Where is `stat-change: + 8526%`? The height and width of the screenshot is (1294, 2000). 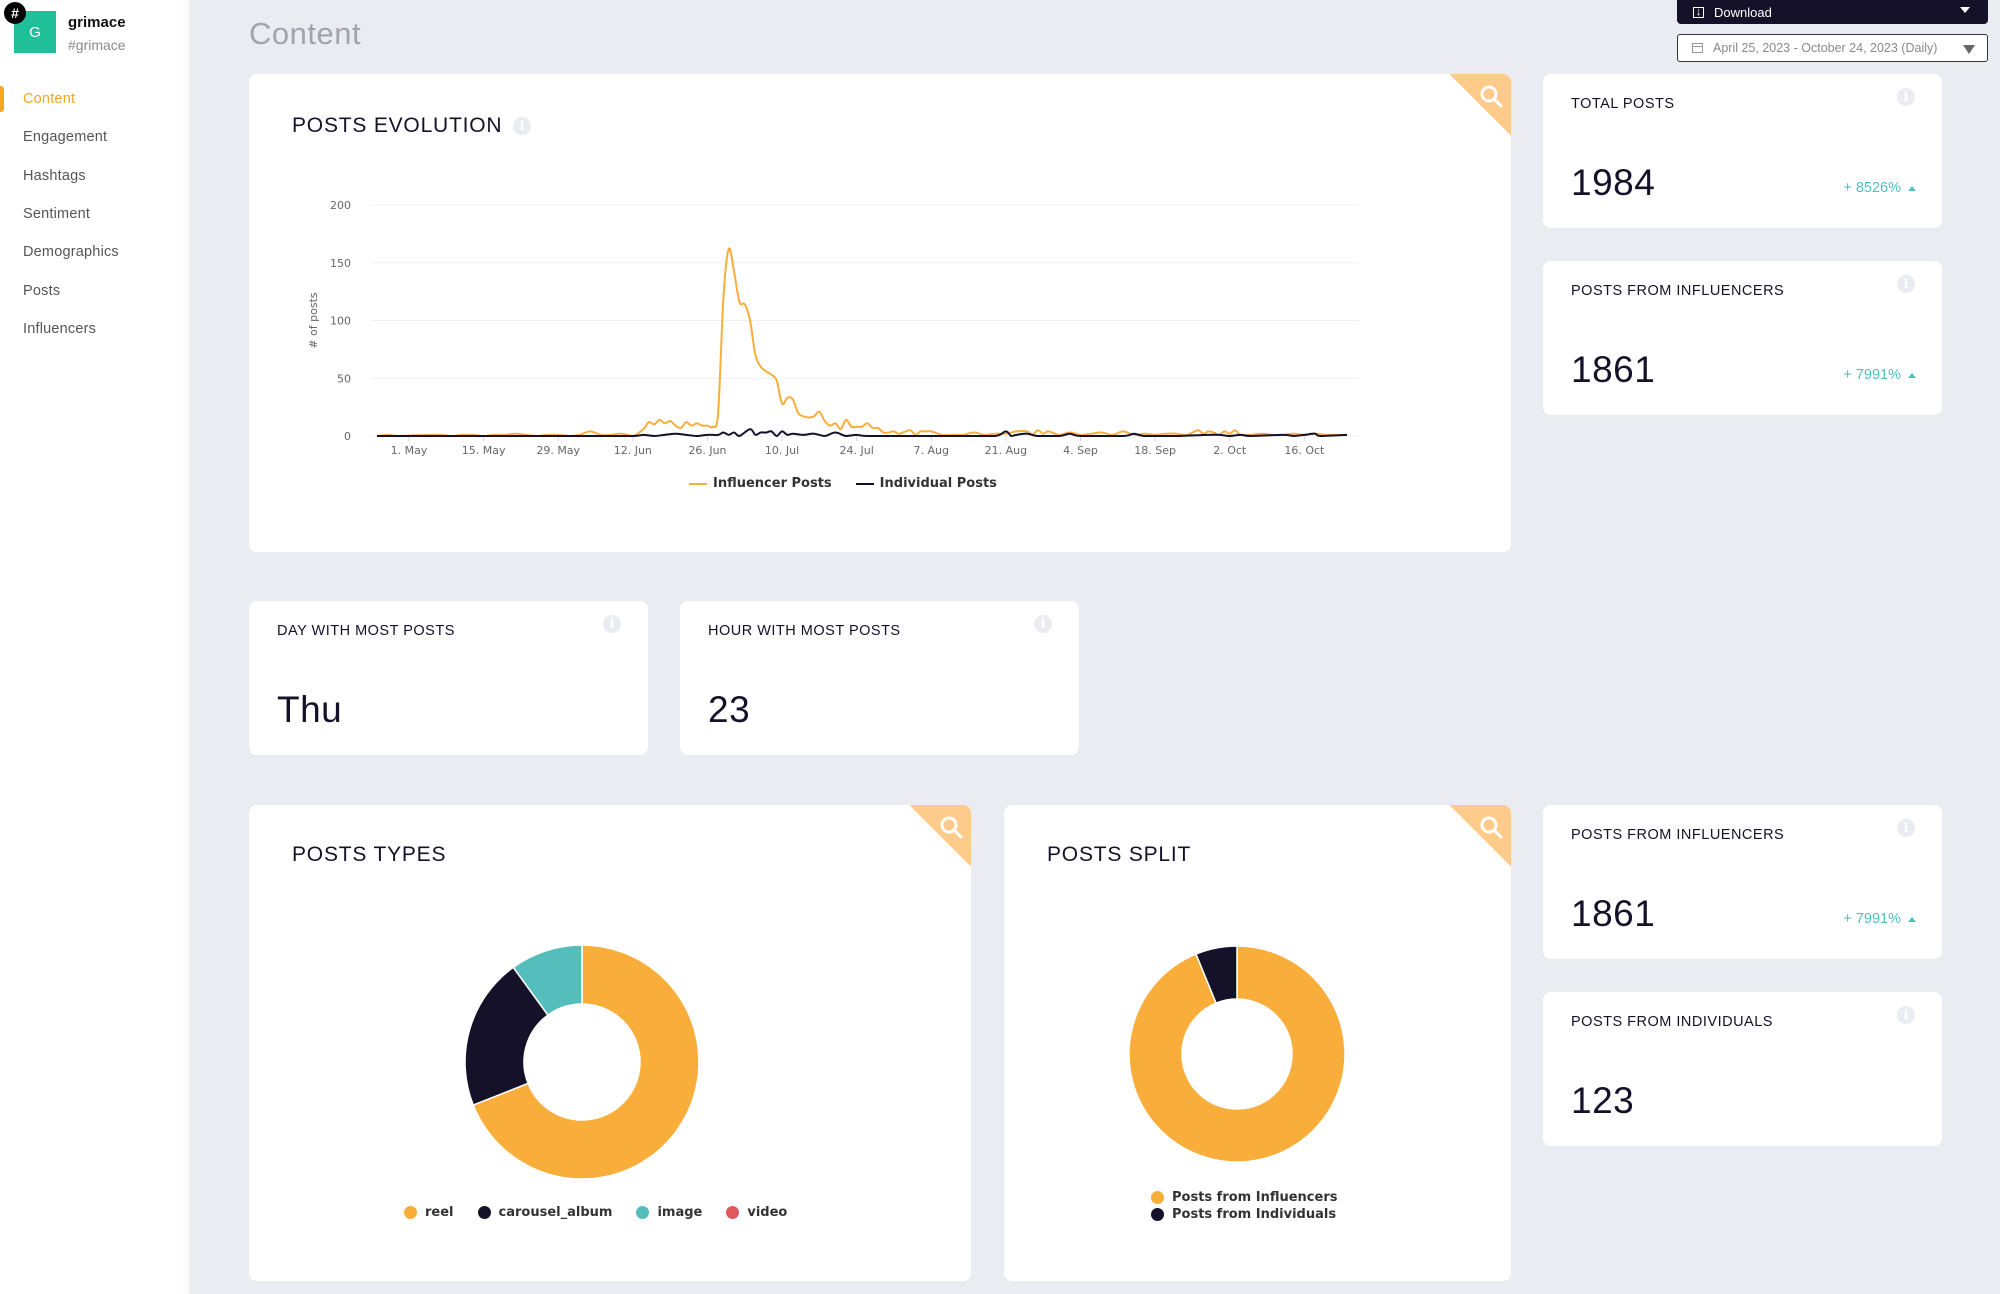 stat-change: + 8526% is located at coordinates (1879, 188).